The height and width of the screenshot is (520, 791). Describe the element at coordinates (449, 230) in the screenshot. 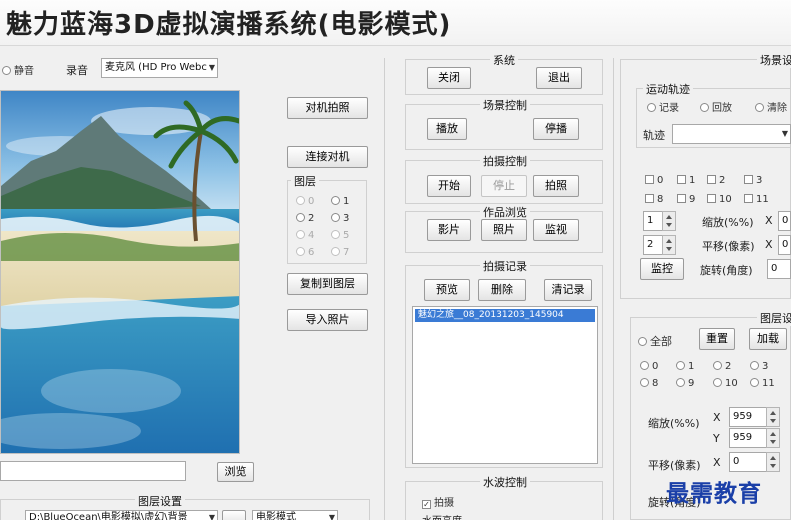

I see `video-button: 影片` at that location.